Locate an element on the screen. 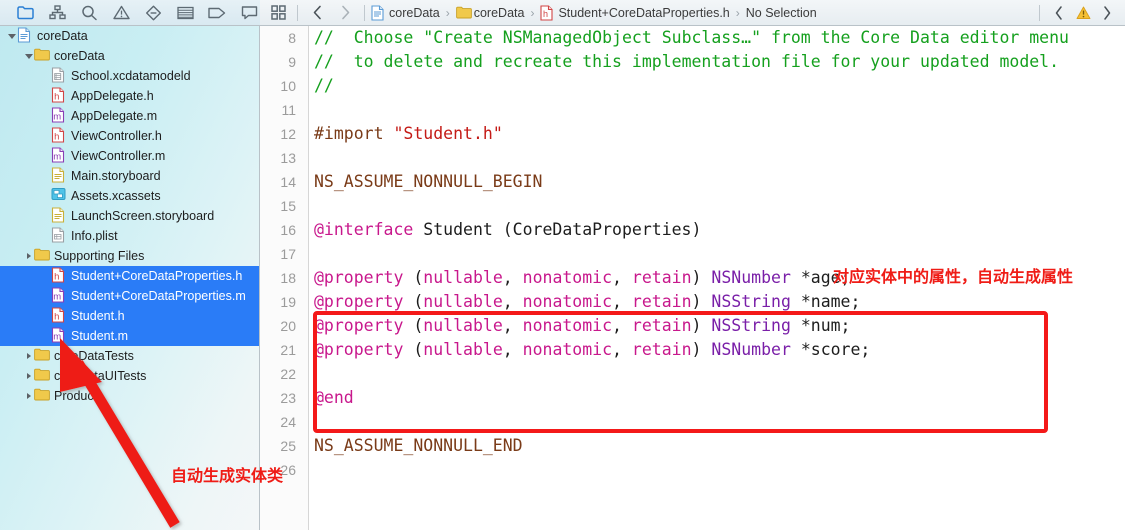 The width and height of the screenshot is (1125, 530). file-tree-item-student-coredataproperties-h: h Student+CoreDataProperties.h is located at coordinates (129, 276).